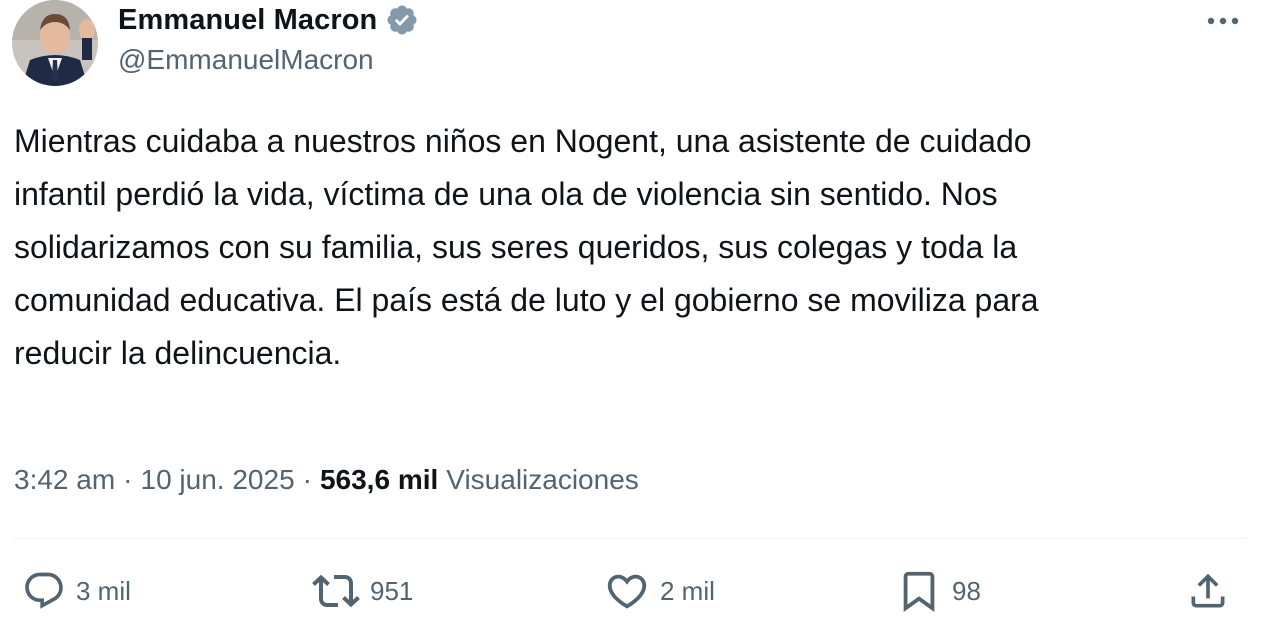 The width and height of the screenshot is (1275, 620). I want to click on share-icon, so click(1208, 590).